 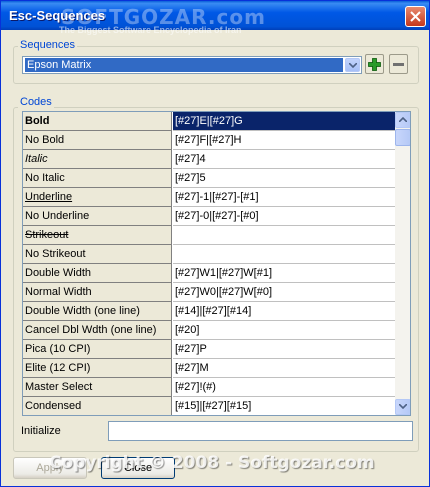 I want to click on table-row: Bold [#27]E|[#27]G, so click(x=209, y=121).